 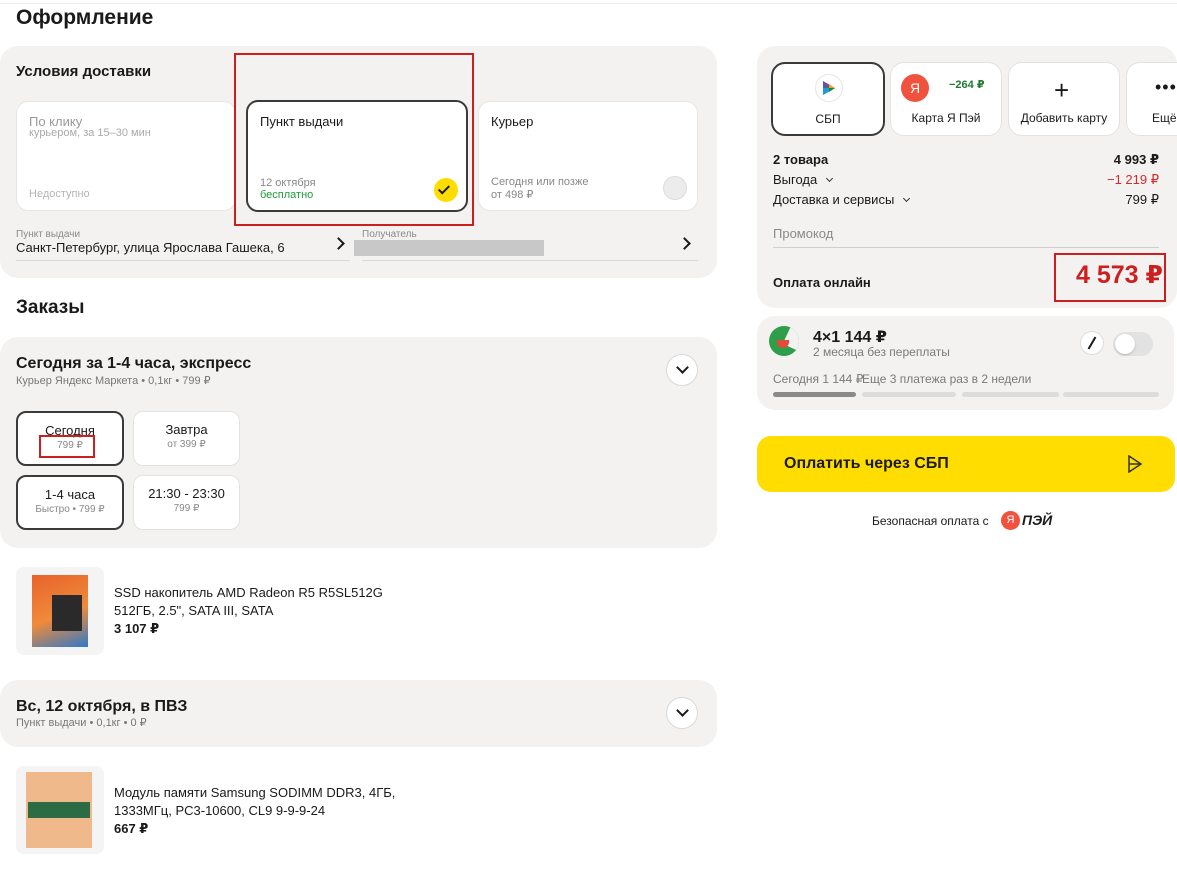 What do you see at coordinates (131, 828) in the screenshot?
I see `product-price: 667 ₽` at bounding box center [131, 828].